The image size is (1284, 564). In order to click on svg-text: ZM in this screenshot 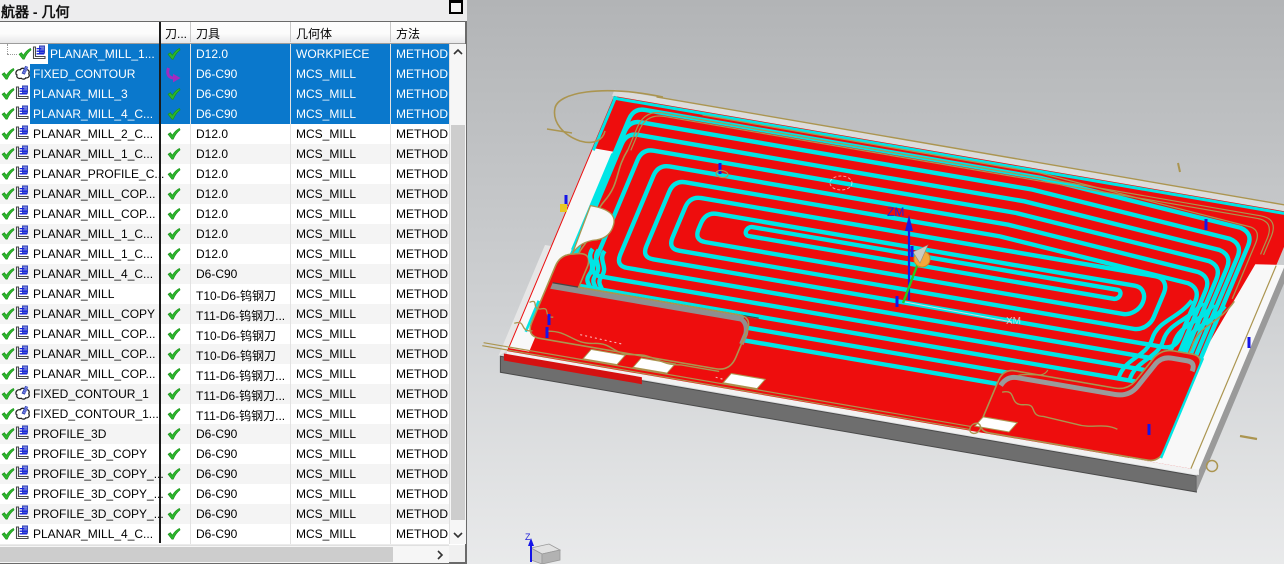, I will do `click(895, 212)`.